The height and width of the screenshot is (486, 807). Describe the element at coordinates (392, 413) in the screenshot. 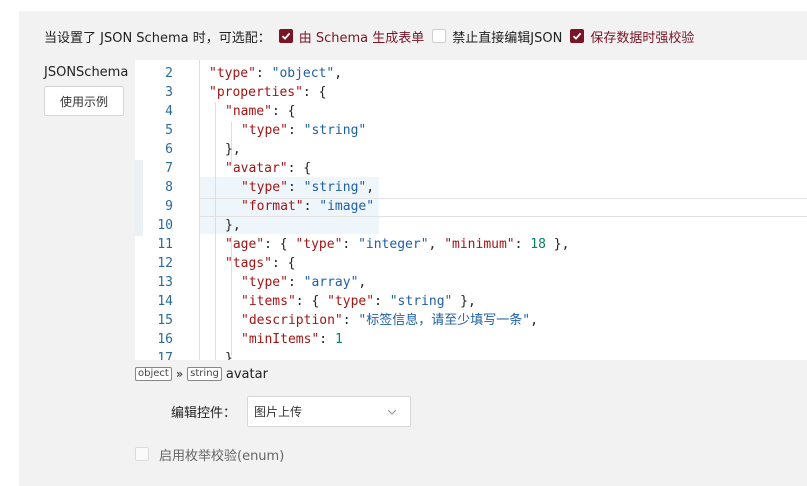

I see `chevron-down-icon` at that location.